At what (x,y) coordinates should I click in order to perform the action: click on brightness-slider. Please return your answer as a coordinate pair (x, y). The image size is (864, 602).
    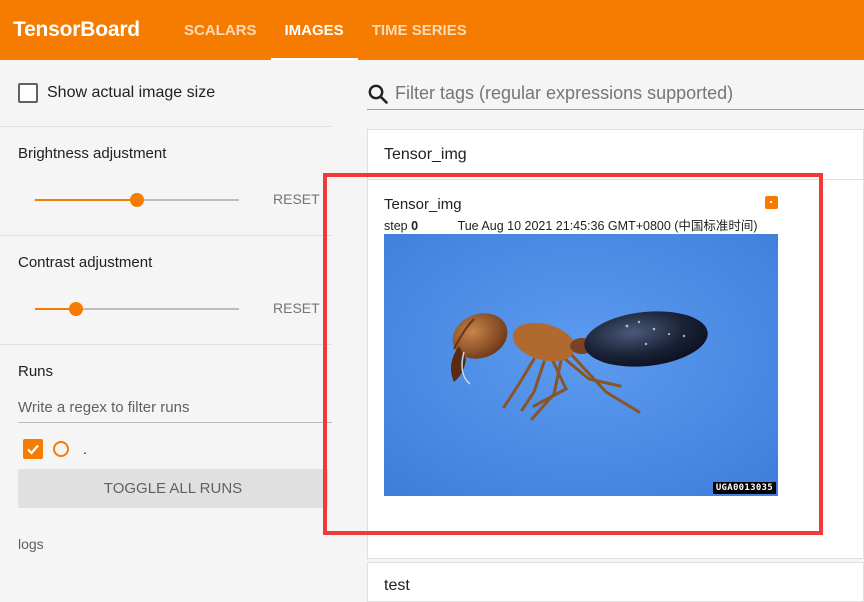
    Looking at the image, I should click on (137, 200).